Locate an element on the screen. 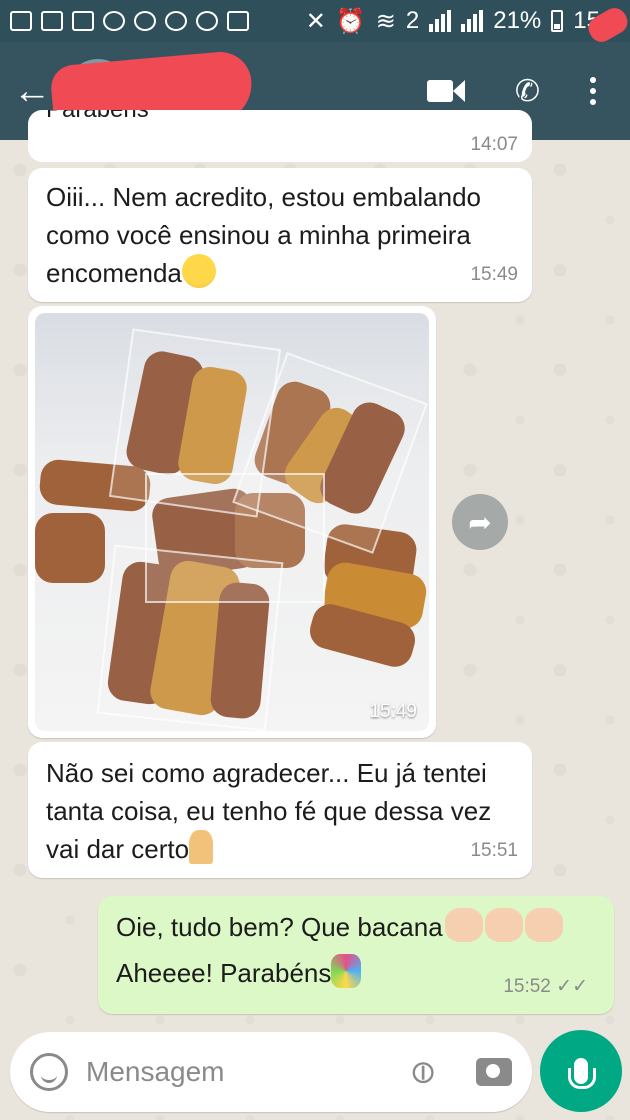 This screenshot has height=1120, width=630. voice-call-icon: ✆ is located at coordinates (527, 91).